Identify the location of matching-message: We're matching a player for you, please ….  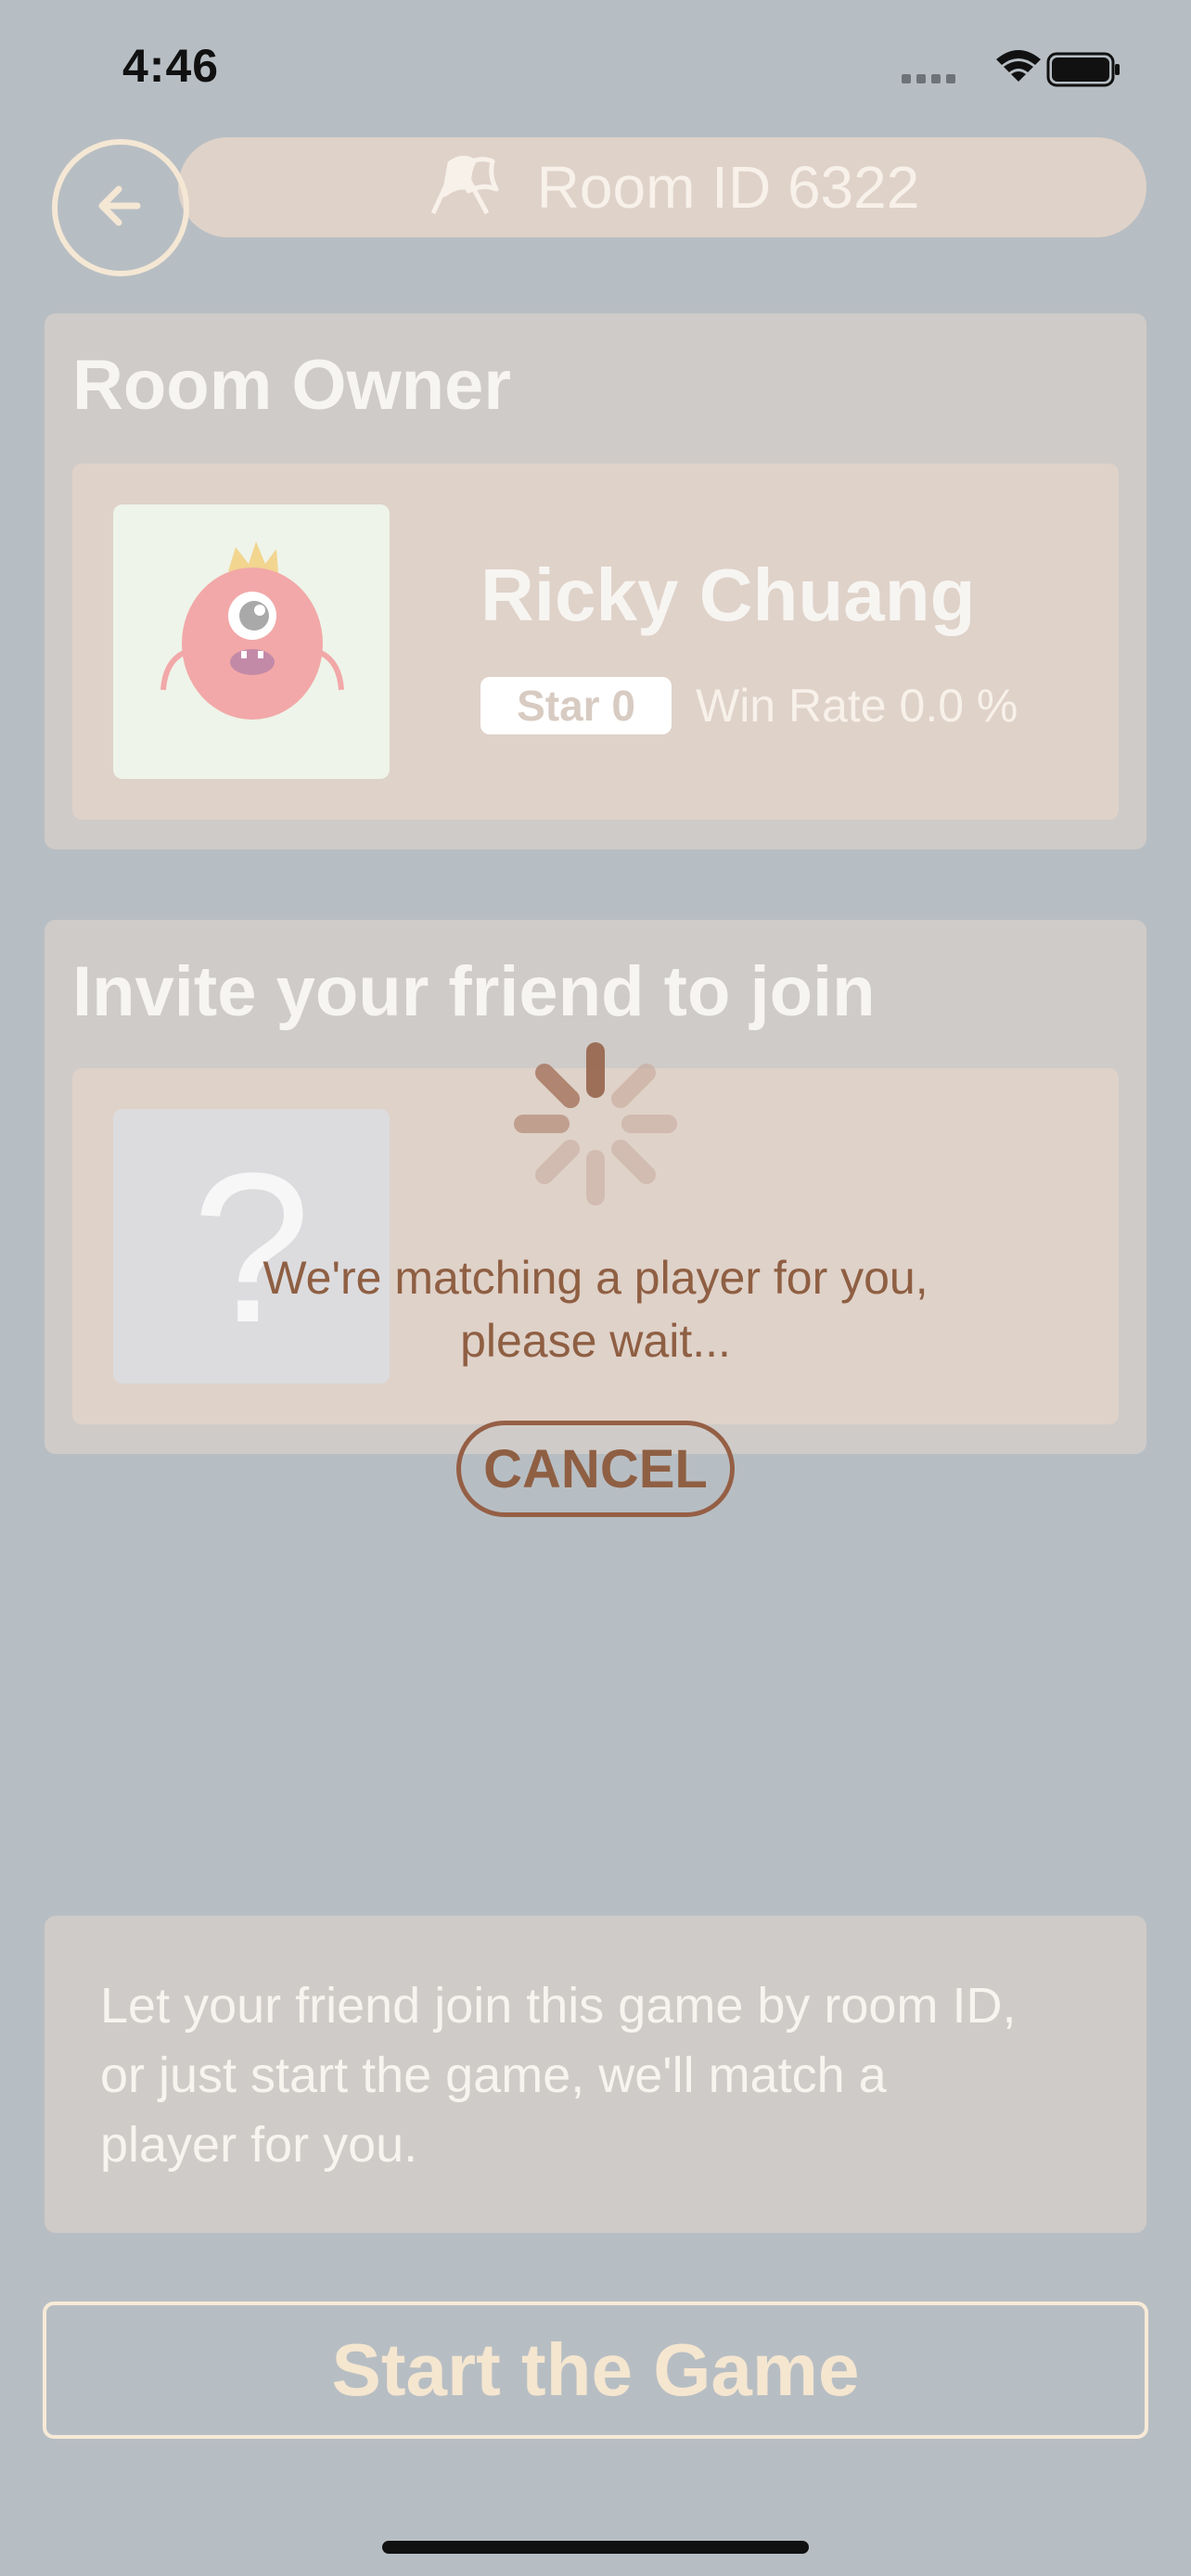
(595, 1309).